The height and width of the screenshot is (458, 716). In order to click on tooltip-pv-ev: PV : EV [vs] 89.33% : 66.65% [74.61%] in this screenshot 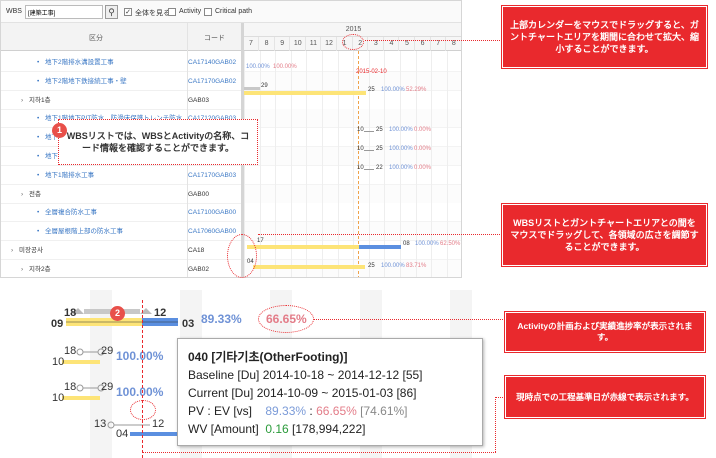, I will do `click(330, 411)`.